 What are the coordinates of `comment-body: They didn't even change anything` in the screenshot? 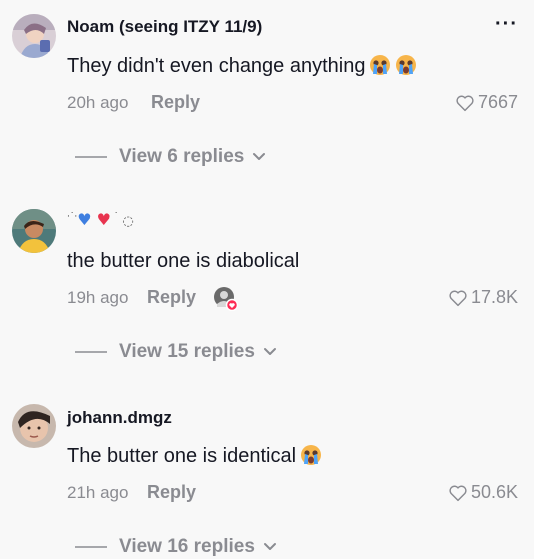 It's located at (242, 66).